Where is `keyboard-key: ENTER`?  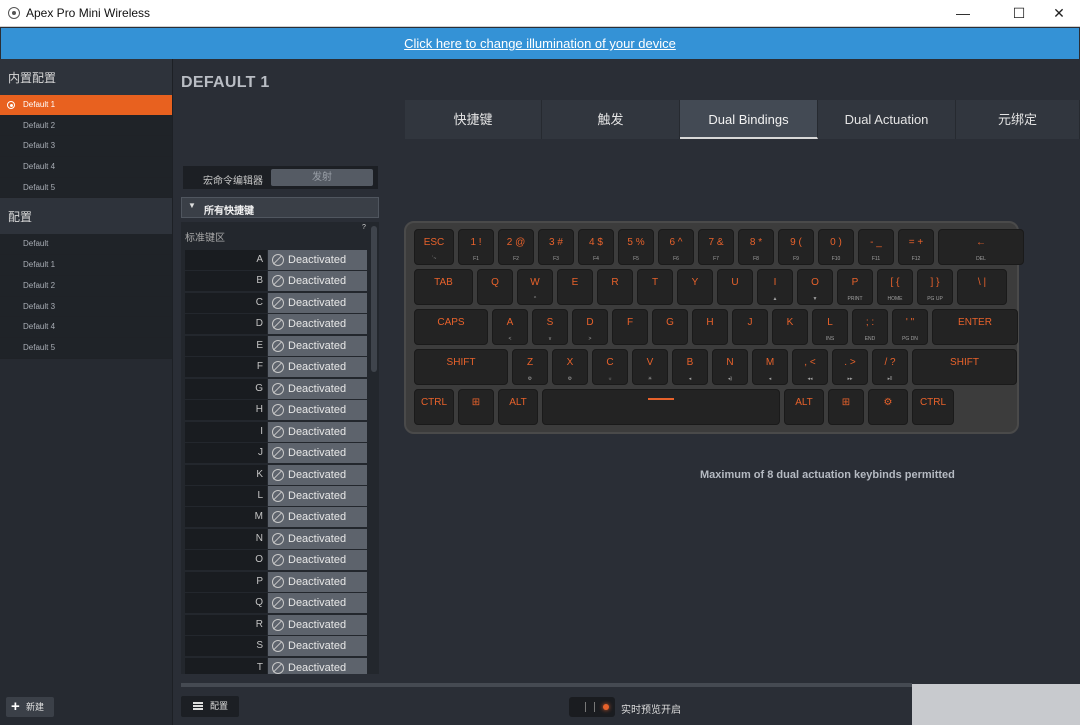
keyboard-key: ENTER is located at coordinates (975, 327).